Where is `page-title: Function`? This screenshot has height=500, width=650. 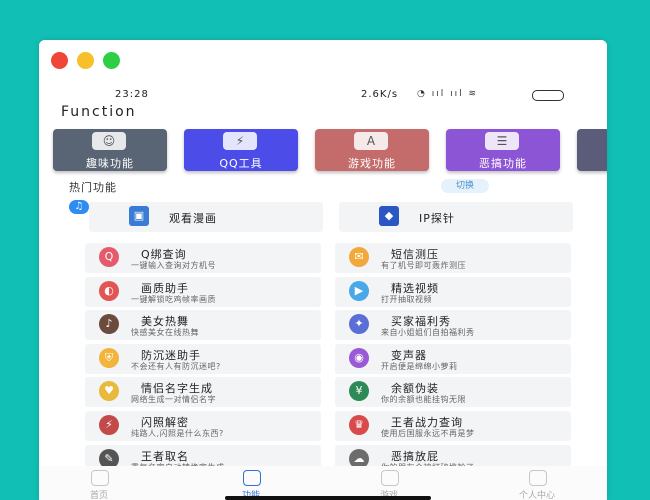 page-title: Function is located at coordinates (99, 112).